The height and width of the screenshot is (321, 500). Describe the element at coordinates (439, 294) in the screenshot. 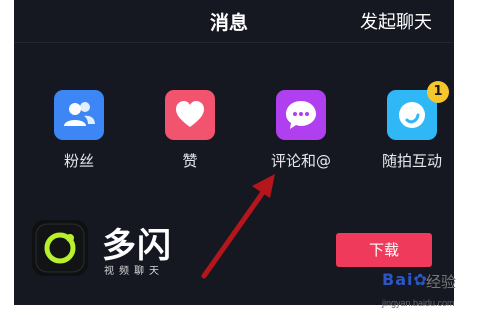

I see `baidu-watermark: Bai✿ 经验 jingyan.baidu.com` at that location.